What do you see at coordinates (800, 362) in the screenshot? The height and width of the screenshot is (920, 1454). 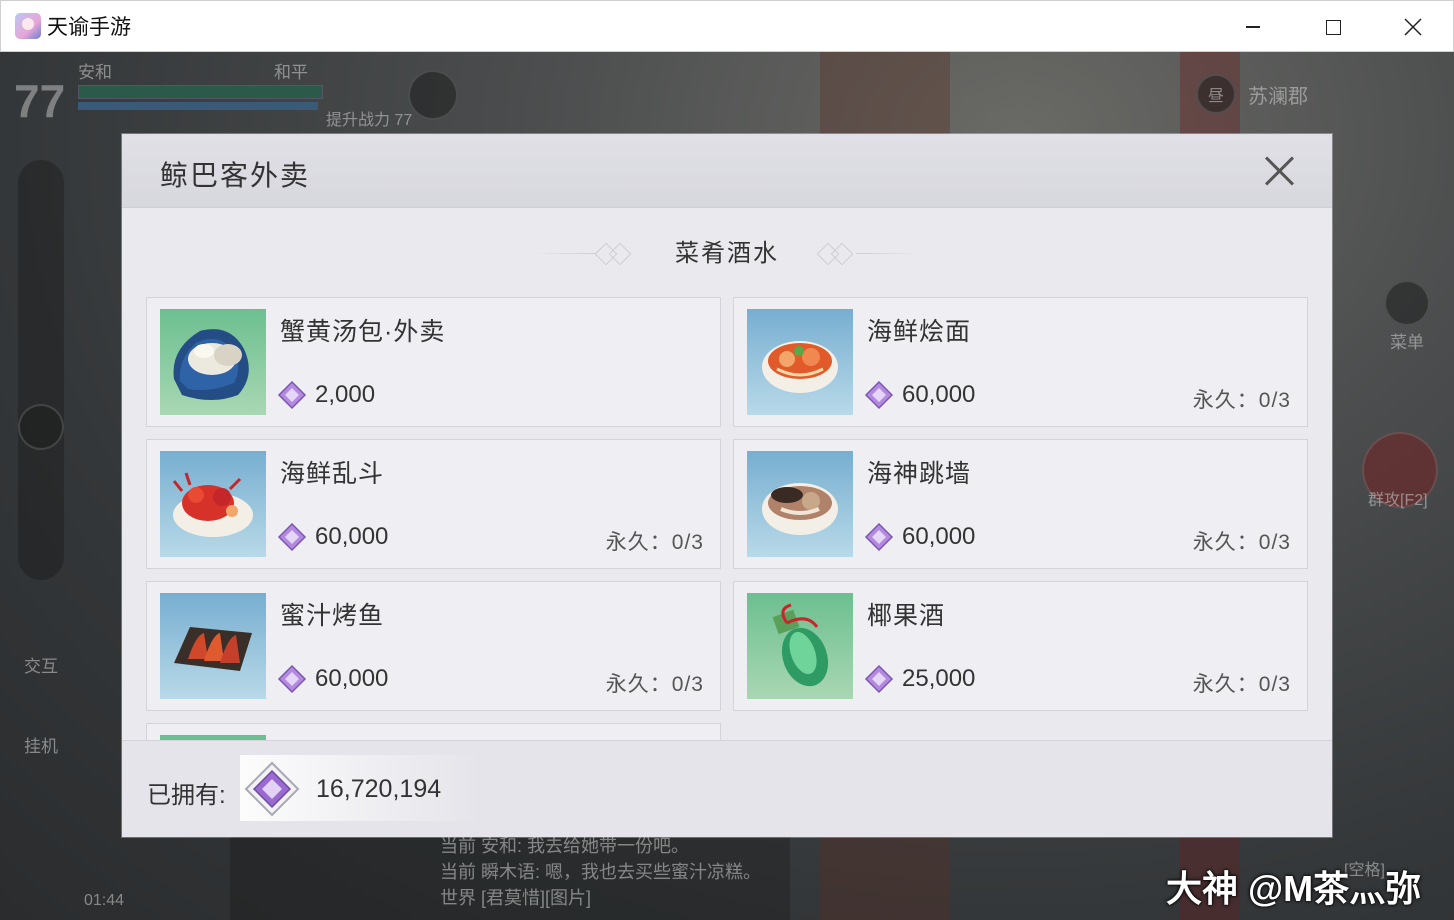 I see `seafood-noodle-icon` at bounding box center [800, 362].